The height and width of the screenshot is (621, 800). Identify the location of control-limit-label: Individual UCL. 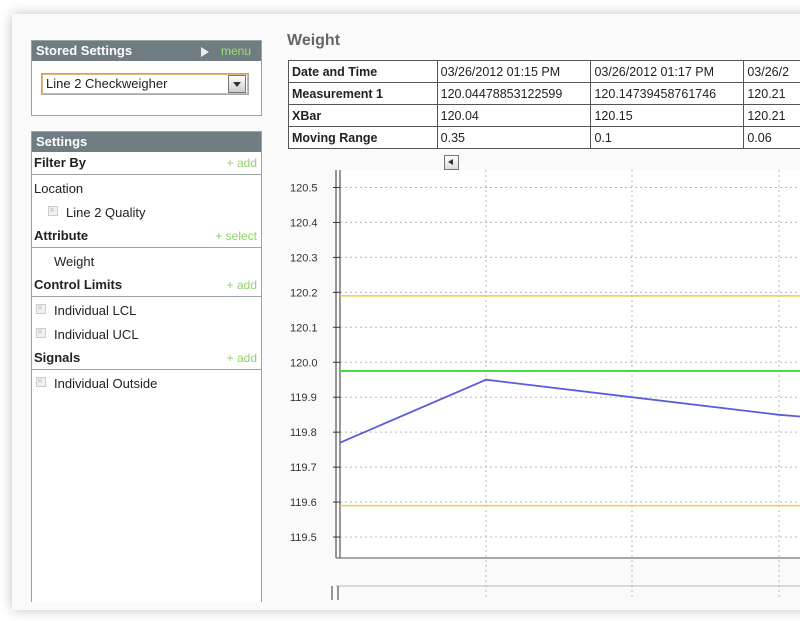
(96, 334).